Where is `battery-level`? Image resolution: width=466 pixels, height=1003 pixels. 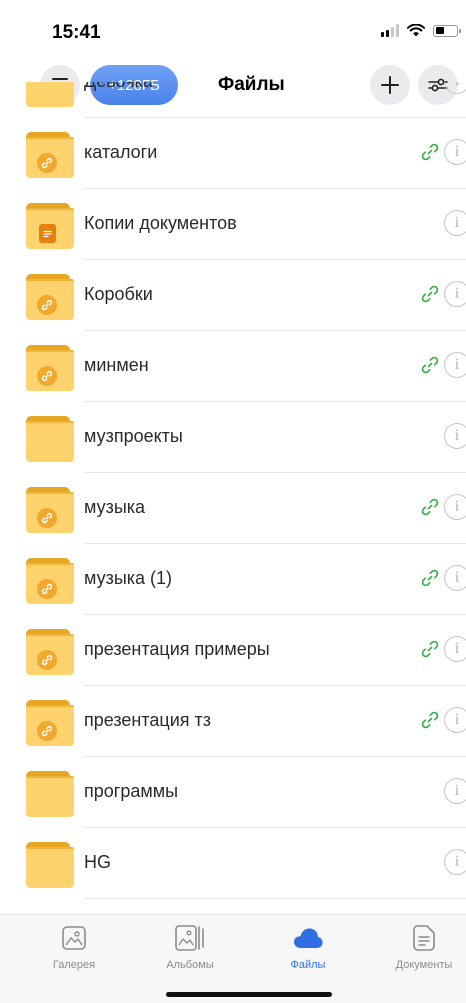
battery-level is located at coordinates (439, 30).